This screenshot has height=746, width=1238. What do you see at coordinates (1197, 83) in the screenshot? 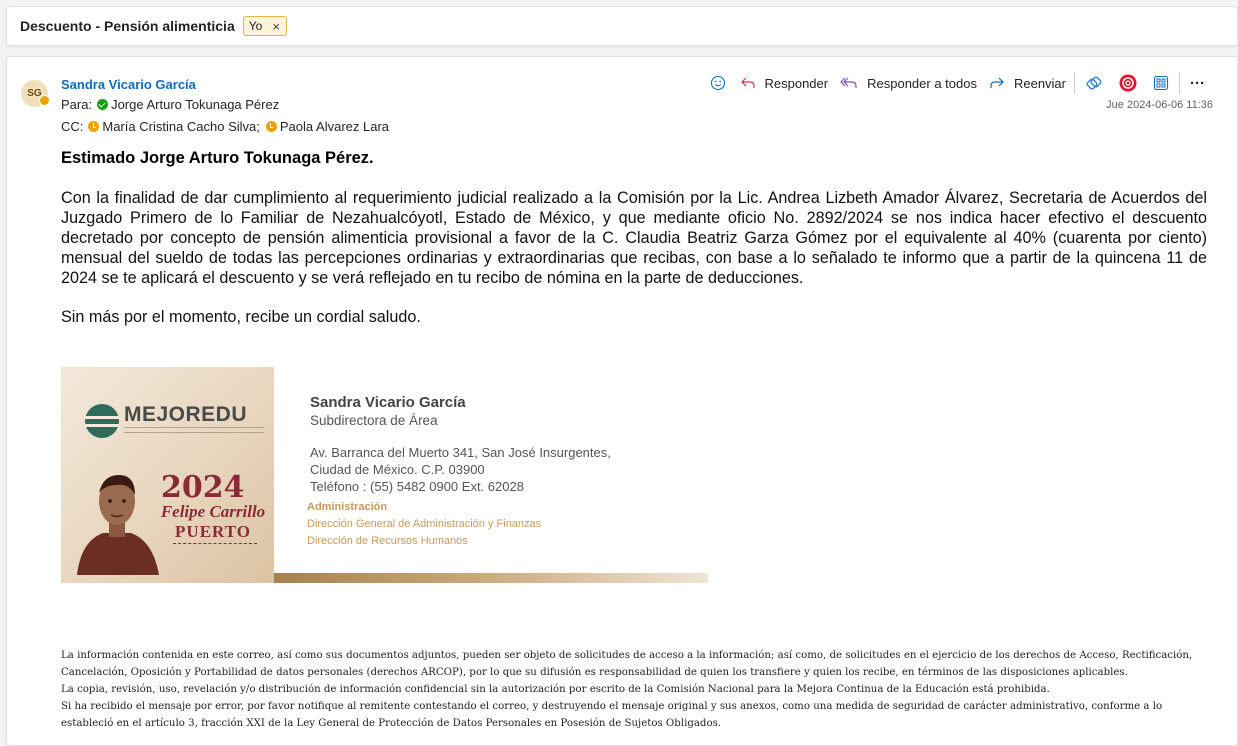
I see `more-actions-icon: ···` at bounding box center [1197, 83].